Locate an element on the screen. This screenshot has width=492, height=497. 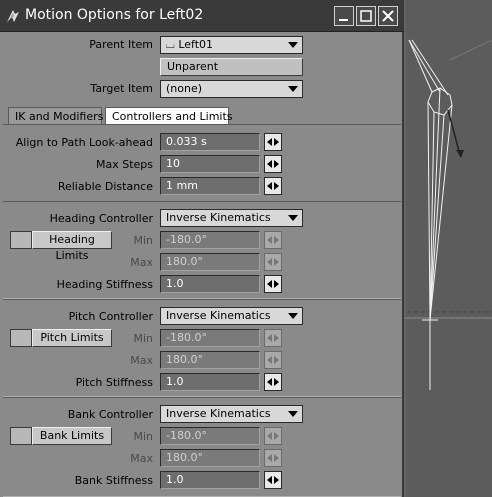
reliable-distance-field: 1 mm is located at coordinates (210, 186).